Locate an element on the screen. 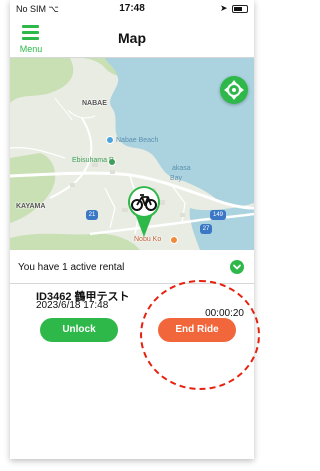 This screenshot has width=320, height=471. location-arrow-icon: ➤ is located at coordinates (223, 8).